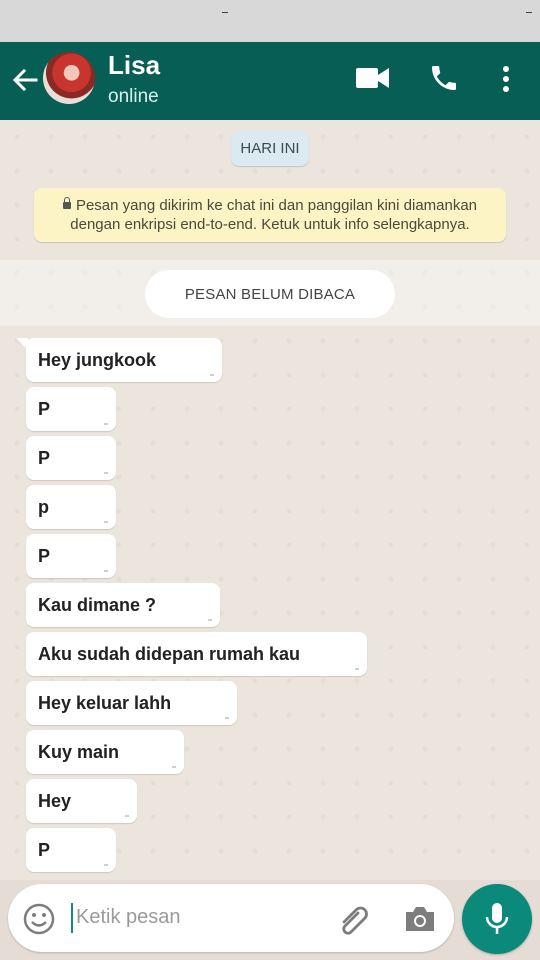 This screenshot has width=540, height=960. Describe the element at coordinates (39, 921) in the screenshot. I see `emoji-icon` at that location.